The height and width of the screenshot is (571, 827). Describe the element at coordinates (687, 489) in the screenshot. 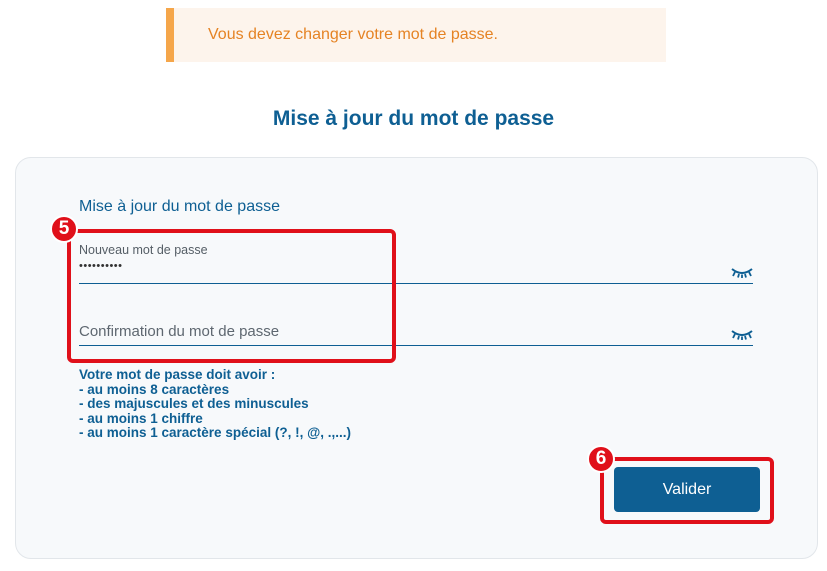

I see `validate-button: Valider` at that location.